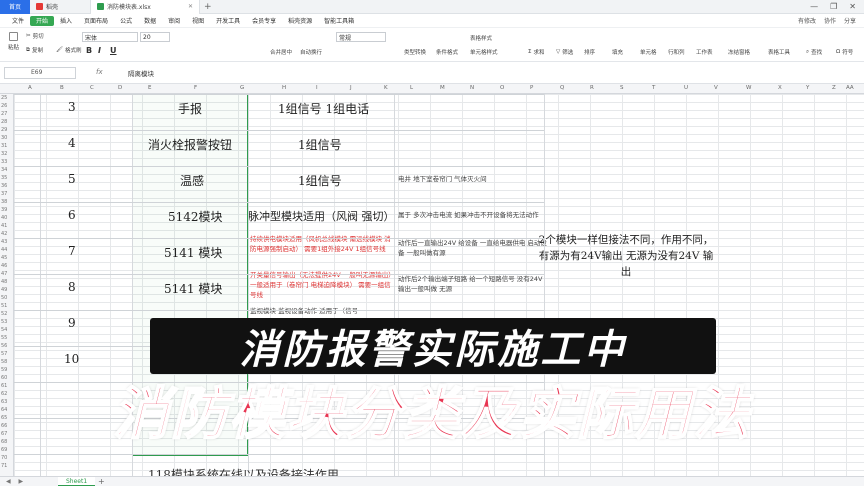  Describe the element at coordinates (502, 88) in the screenshot. I see `column-label: O` at that location.